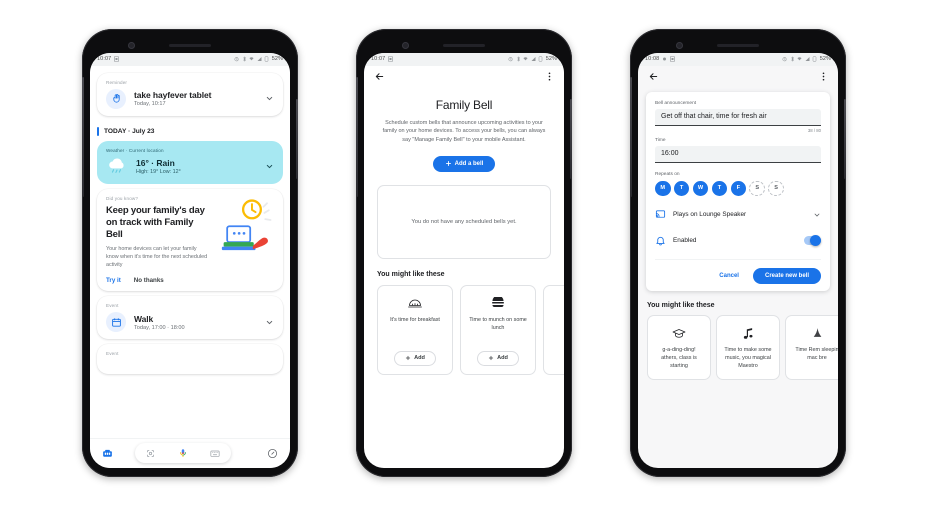 Image resolution: width=928 pixels, height=505 pixels. What do you see at coordinates (159, 328) in the screenshot?
I see `event-subtitle: Today, 17:00 · 18:00` at bounding box center [159, 328].